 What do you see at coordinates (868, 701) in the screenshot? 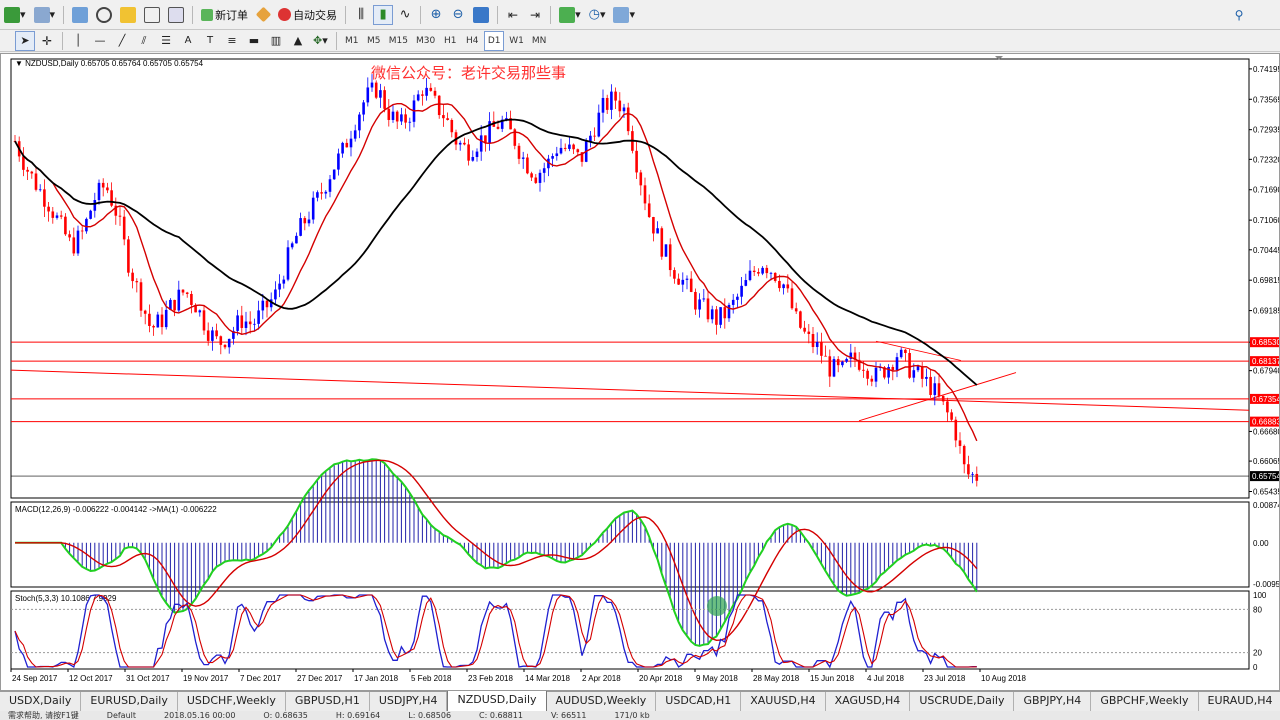
I see `chart-tab-xagusd-h4: XAGUSD,H4` at bounding box center [868, 701].